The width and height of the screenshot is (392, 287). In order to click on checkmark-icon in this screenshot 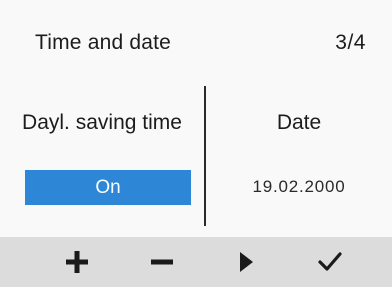, I will do `click(330, 262)`.